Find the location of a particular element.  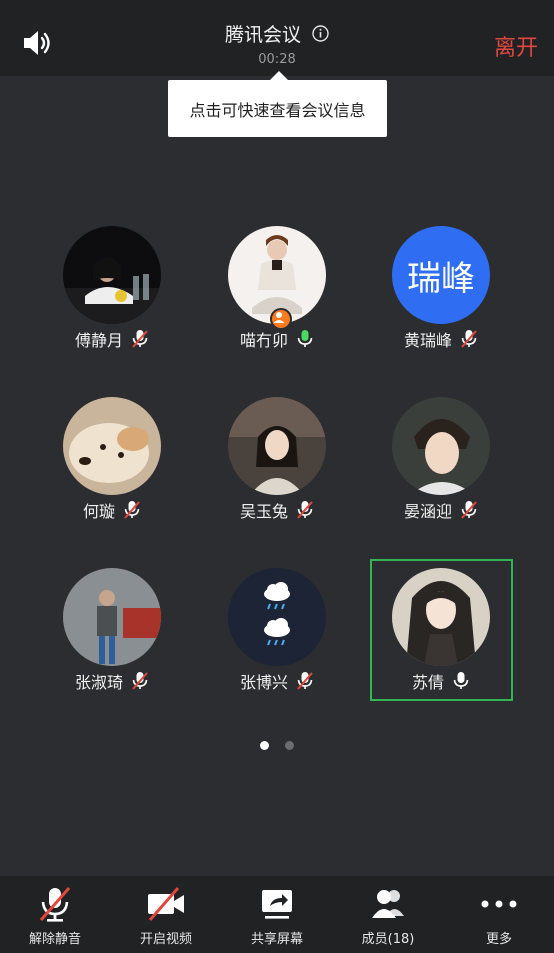

participant-tile: 张淑琦 is located at coordinates (112, 641).